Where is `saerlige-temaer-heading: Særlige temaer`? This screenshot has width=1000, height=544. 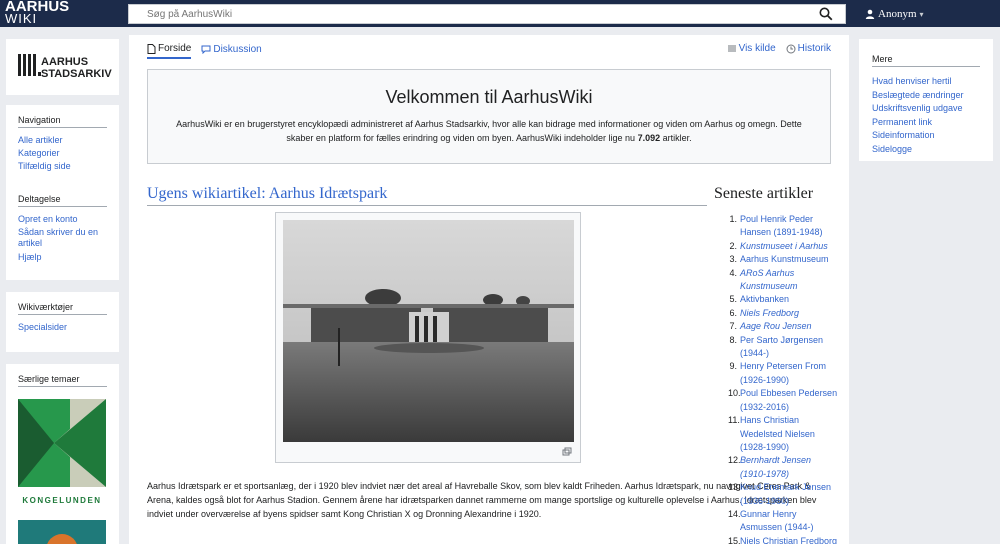 saerlige-temaer-heading: Særlige temaer is located at coordinates (62, 380).